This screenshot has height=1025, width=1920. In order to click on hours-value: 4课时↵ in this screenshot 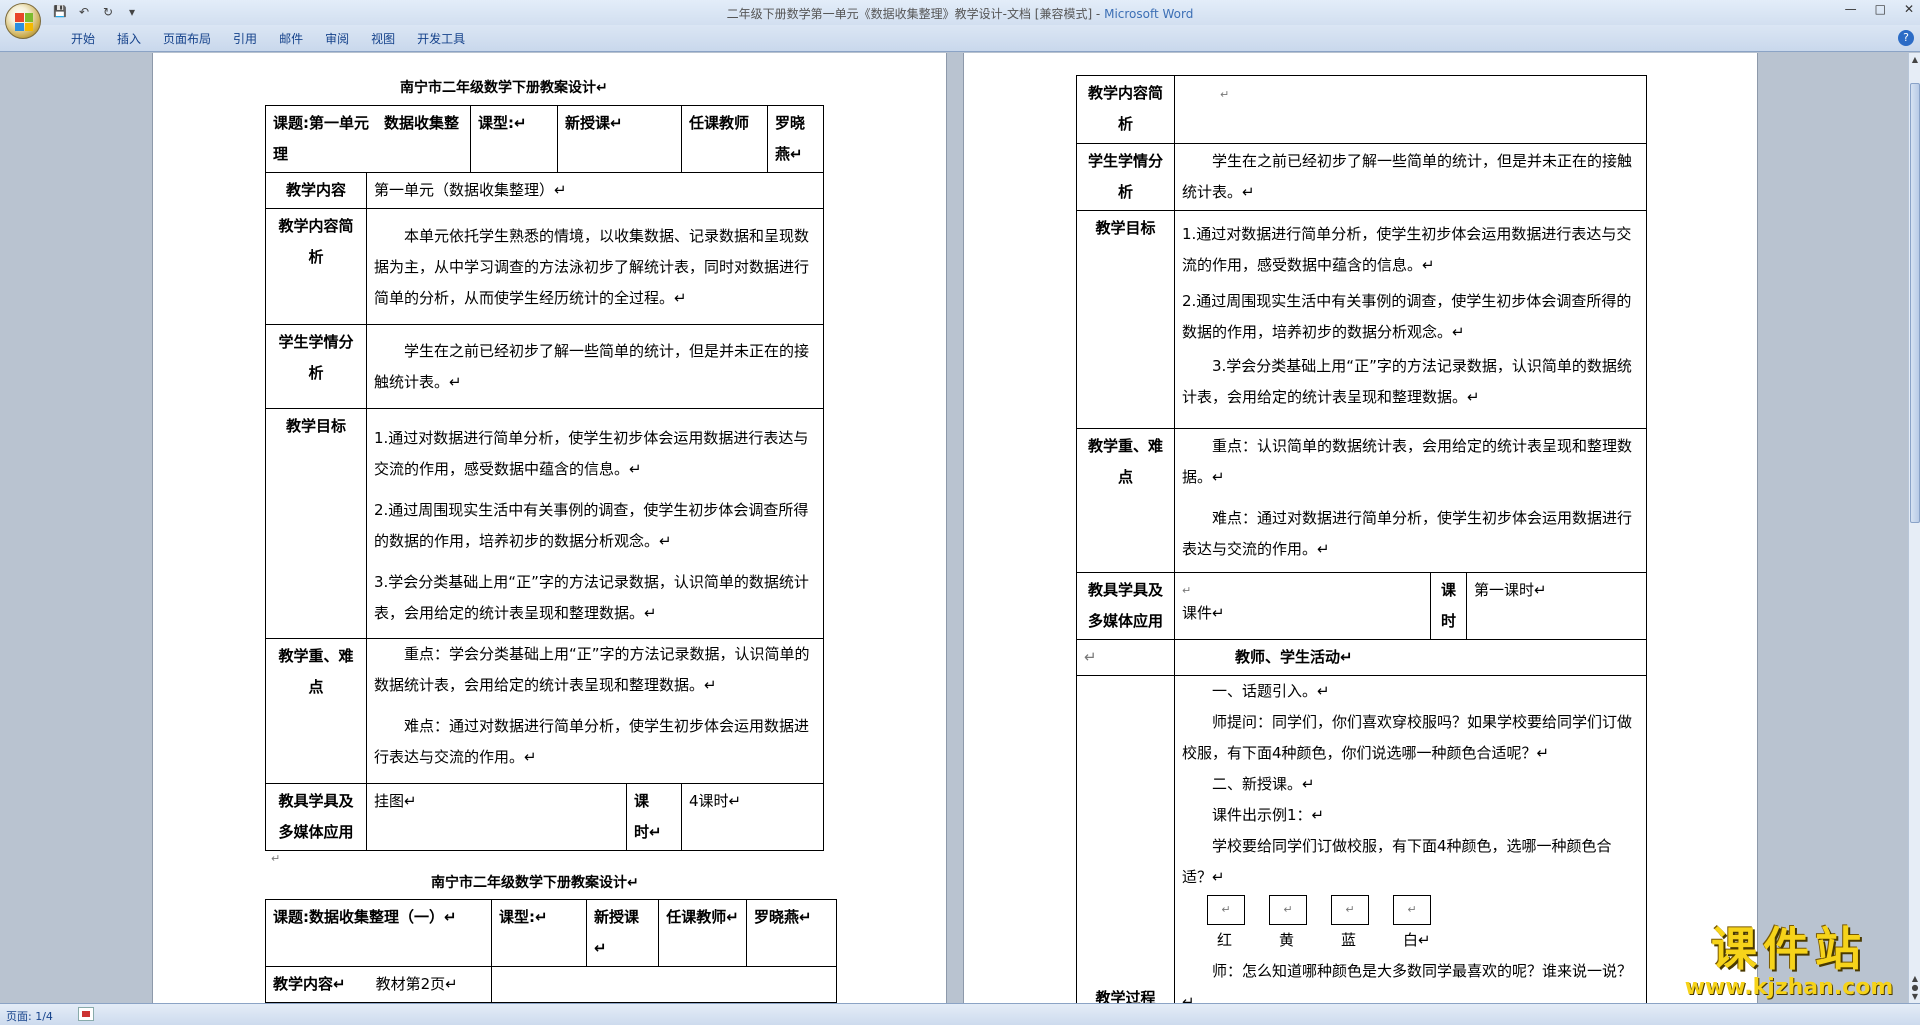, I will do `click(753, 817)`.